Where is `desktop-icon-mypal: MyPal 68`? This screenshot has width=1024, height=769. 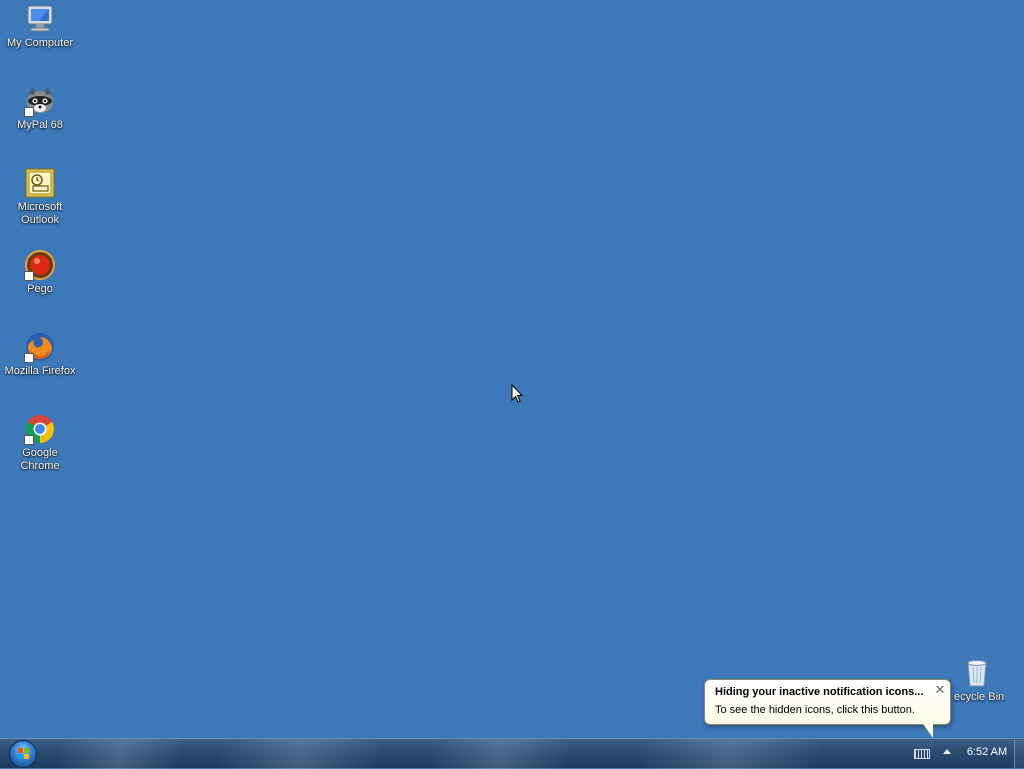 desktop-icon-mypal: MyPal 68 is located at coordinates (40, 108).